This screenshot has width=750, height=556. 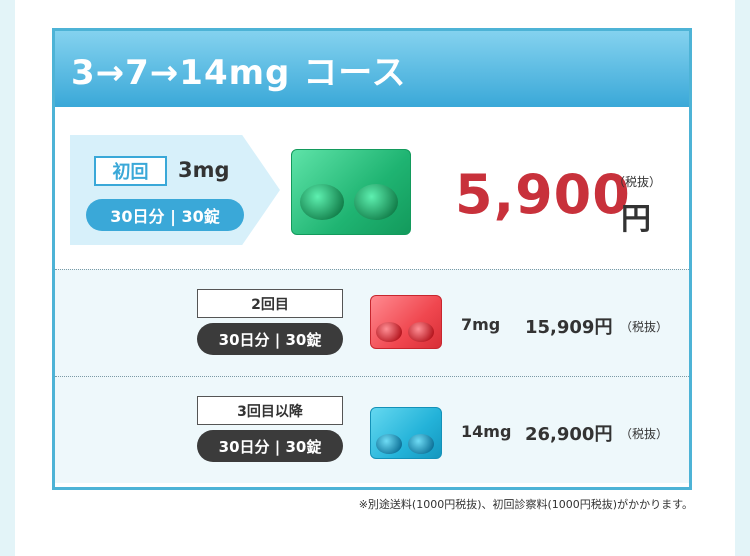 What do you see at coordinates (406, 322) in the screenshot?
I see `red-blister-pack-image` at bounding box center [406, 322].